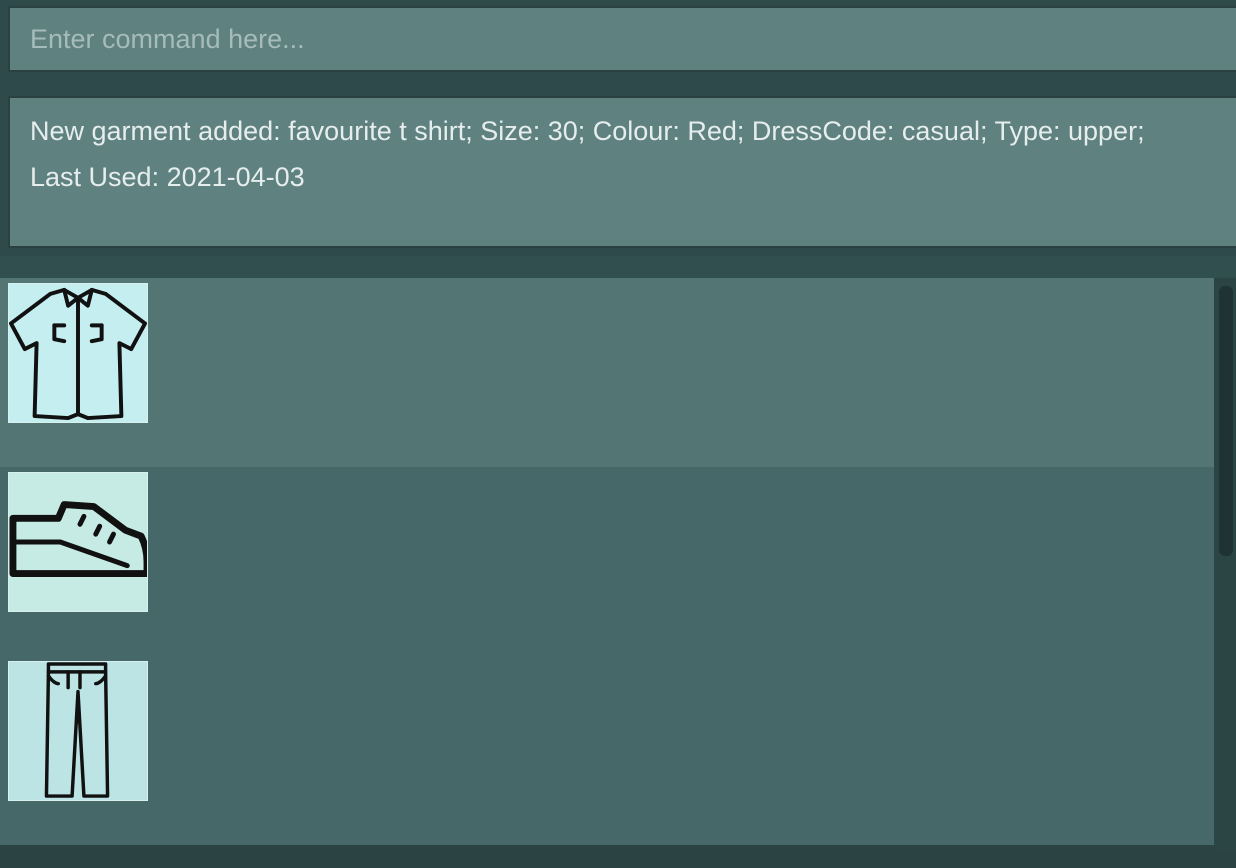  I want to click on scrollbar-thumb, so click(1226, 421).